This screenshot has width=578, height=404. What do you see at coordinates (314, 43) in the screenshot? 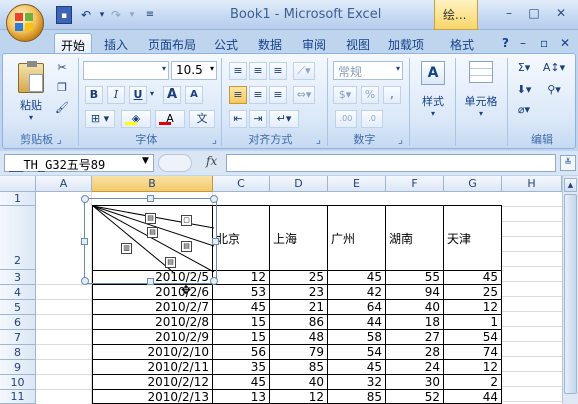
I see `tab-review: 审阅` at bounding box center [314, 43].